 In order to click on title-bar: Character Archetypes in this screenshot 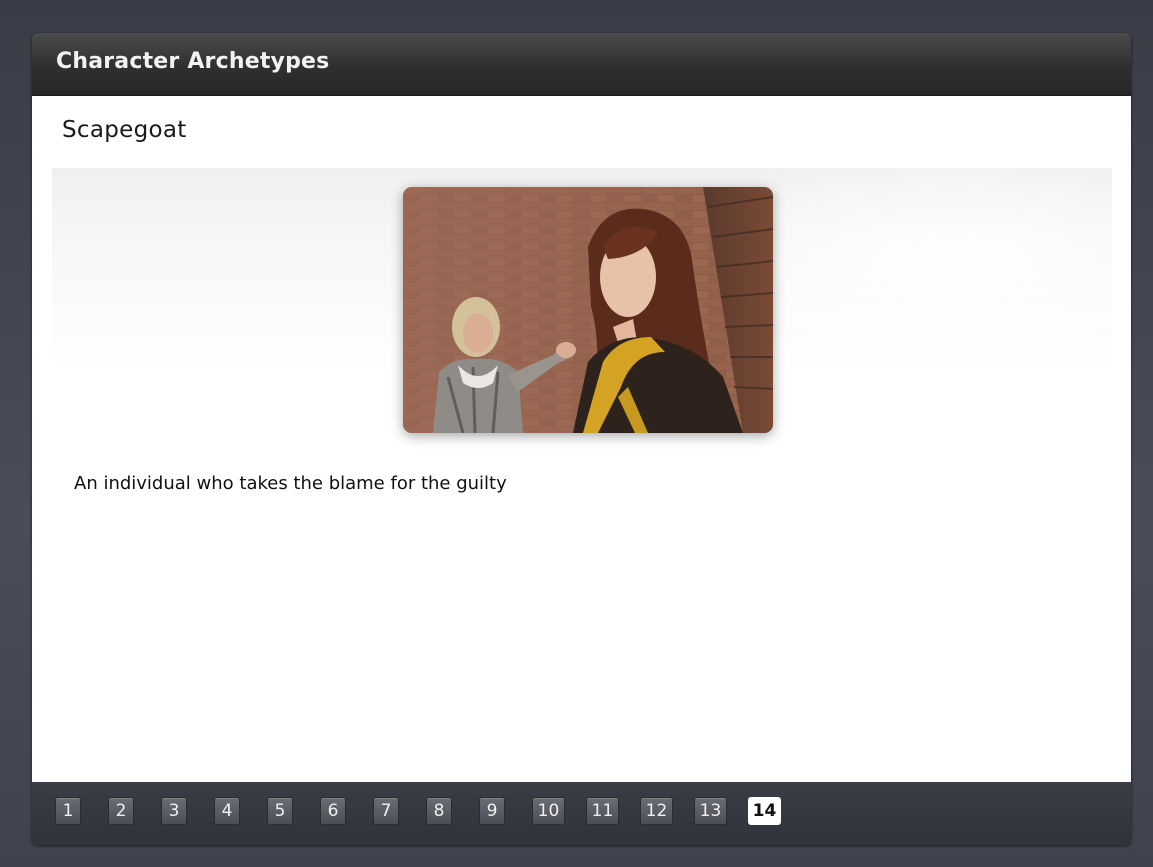, I will do `click(581, 64)`.